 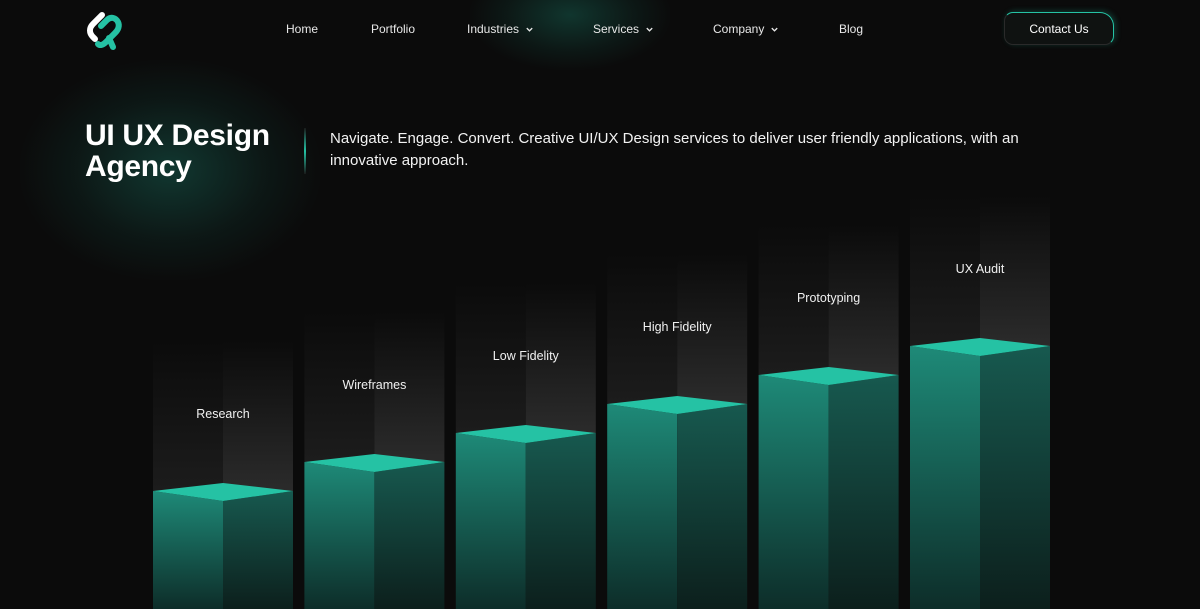 I want to click on step-label: UX Audit, so click(x=980, y=269).